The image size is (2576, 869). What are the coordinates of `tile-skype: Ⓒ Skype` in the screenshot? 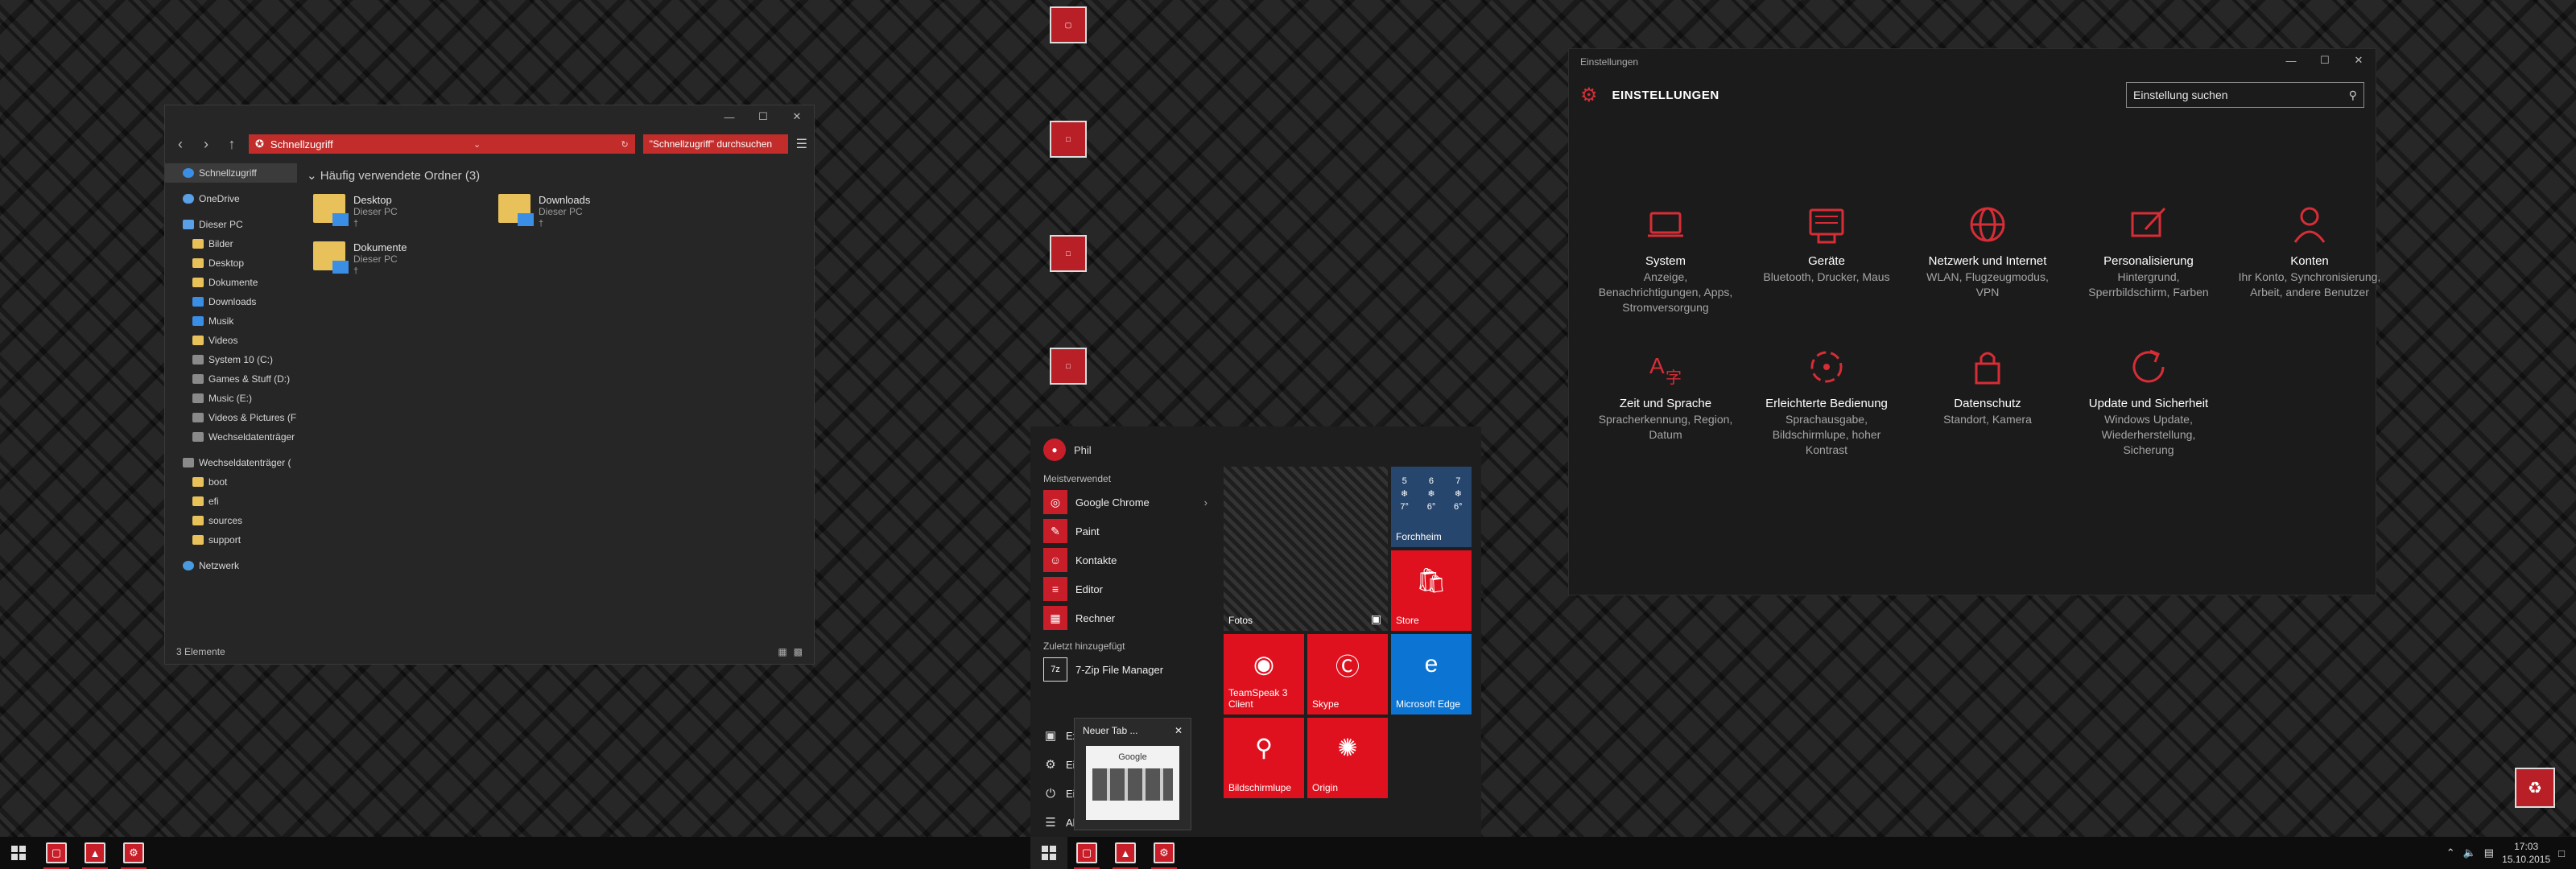 It's located at (1347, 674).